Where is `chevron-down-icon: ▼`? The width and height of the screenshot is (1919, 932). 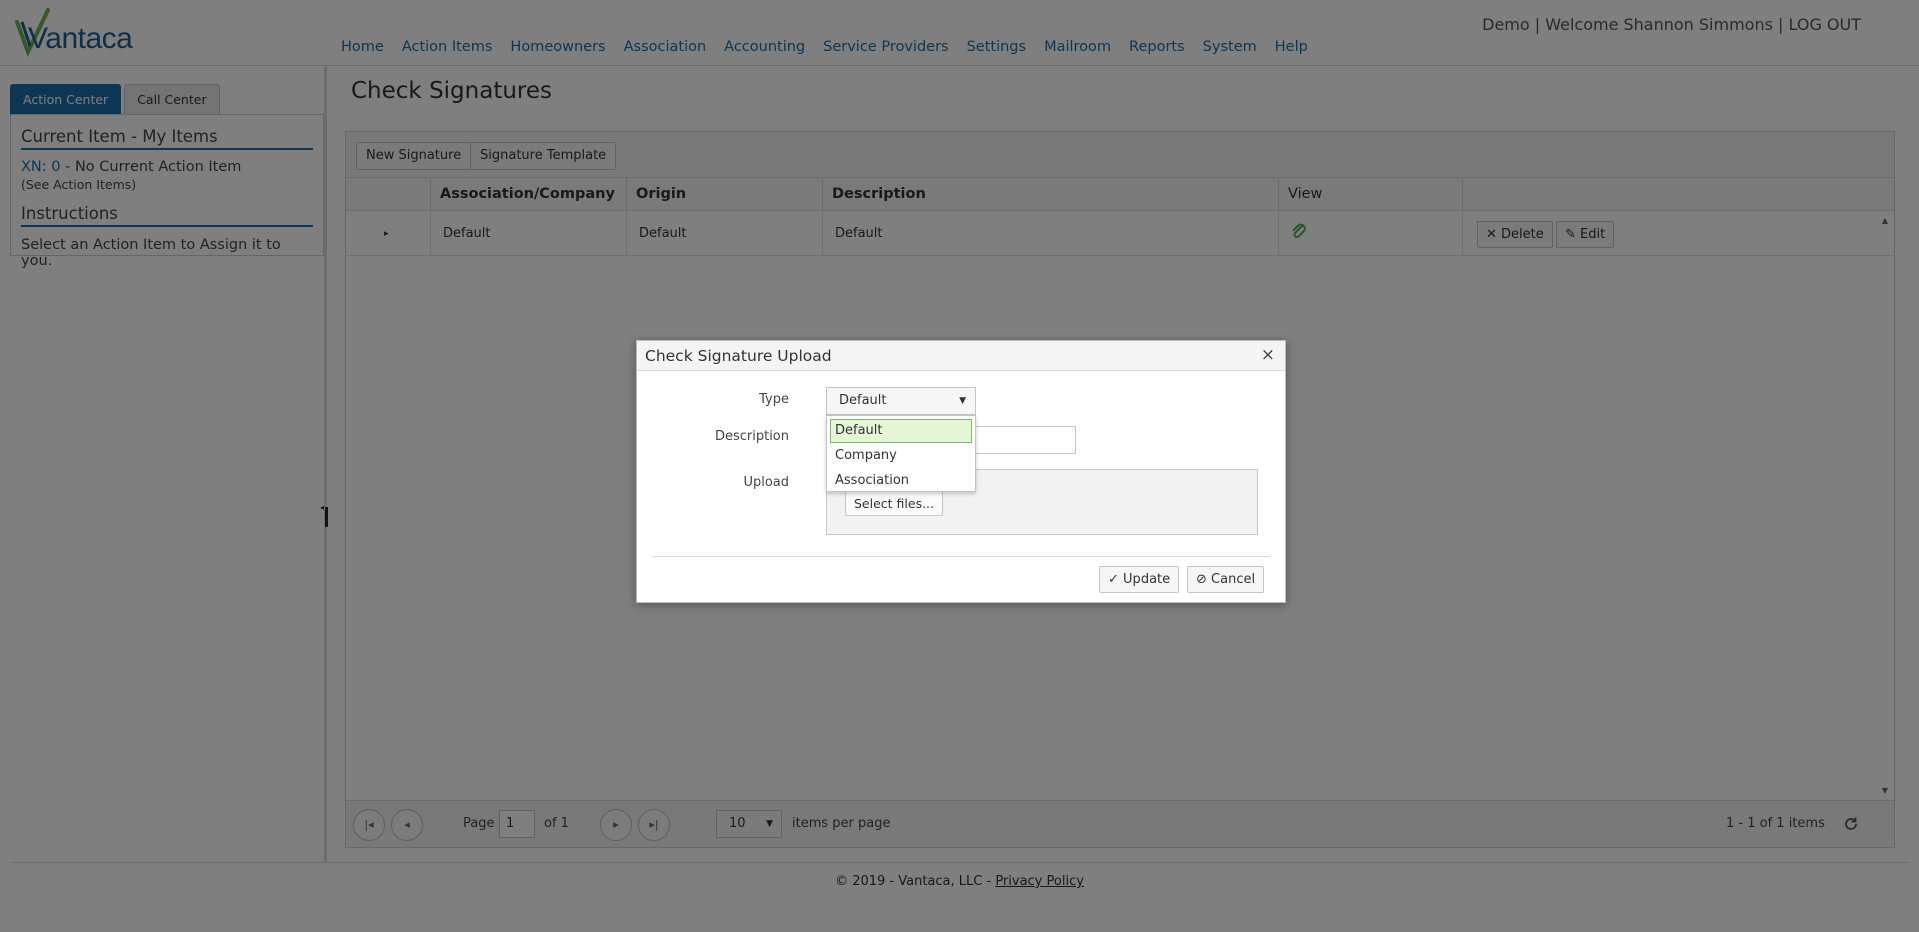
chevron-down-icon: ▼ is located at coordinates (962, 401).